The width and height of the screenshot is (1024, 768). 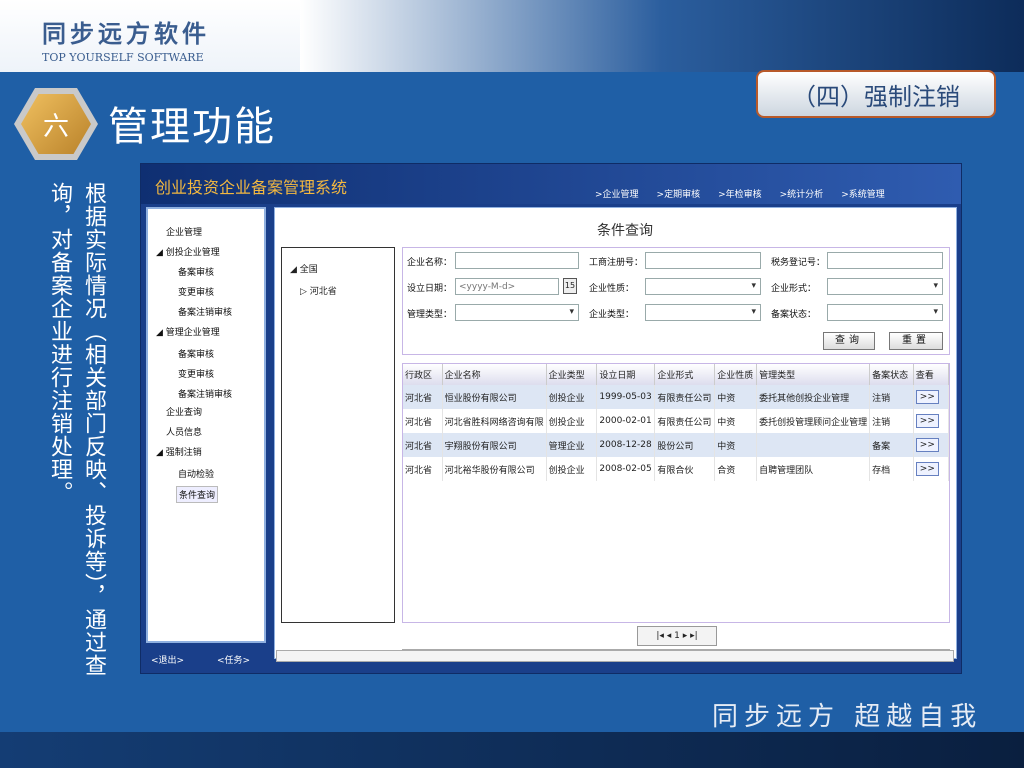 What do you see at coordinates (494, 397) in the screenshot?
I see `cell: 恒业股份有限公司` at bounding box center [494, 397].